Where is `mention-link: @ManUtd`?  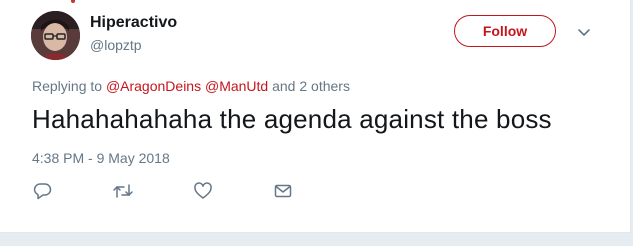 mention-link: @ManUtd is located at coordinates (236, 86).